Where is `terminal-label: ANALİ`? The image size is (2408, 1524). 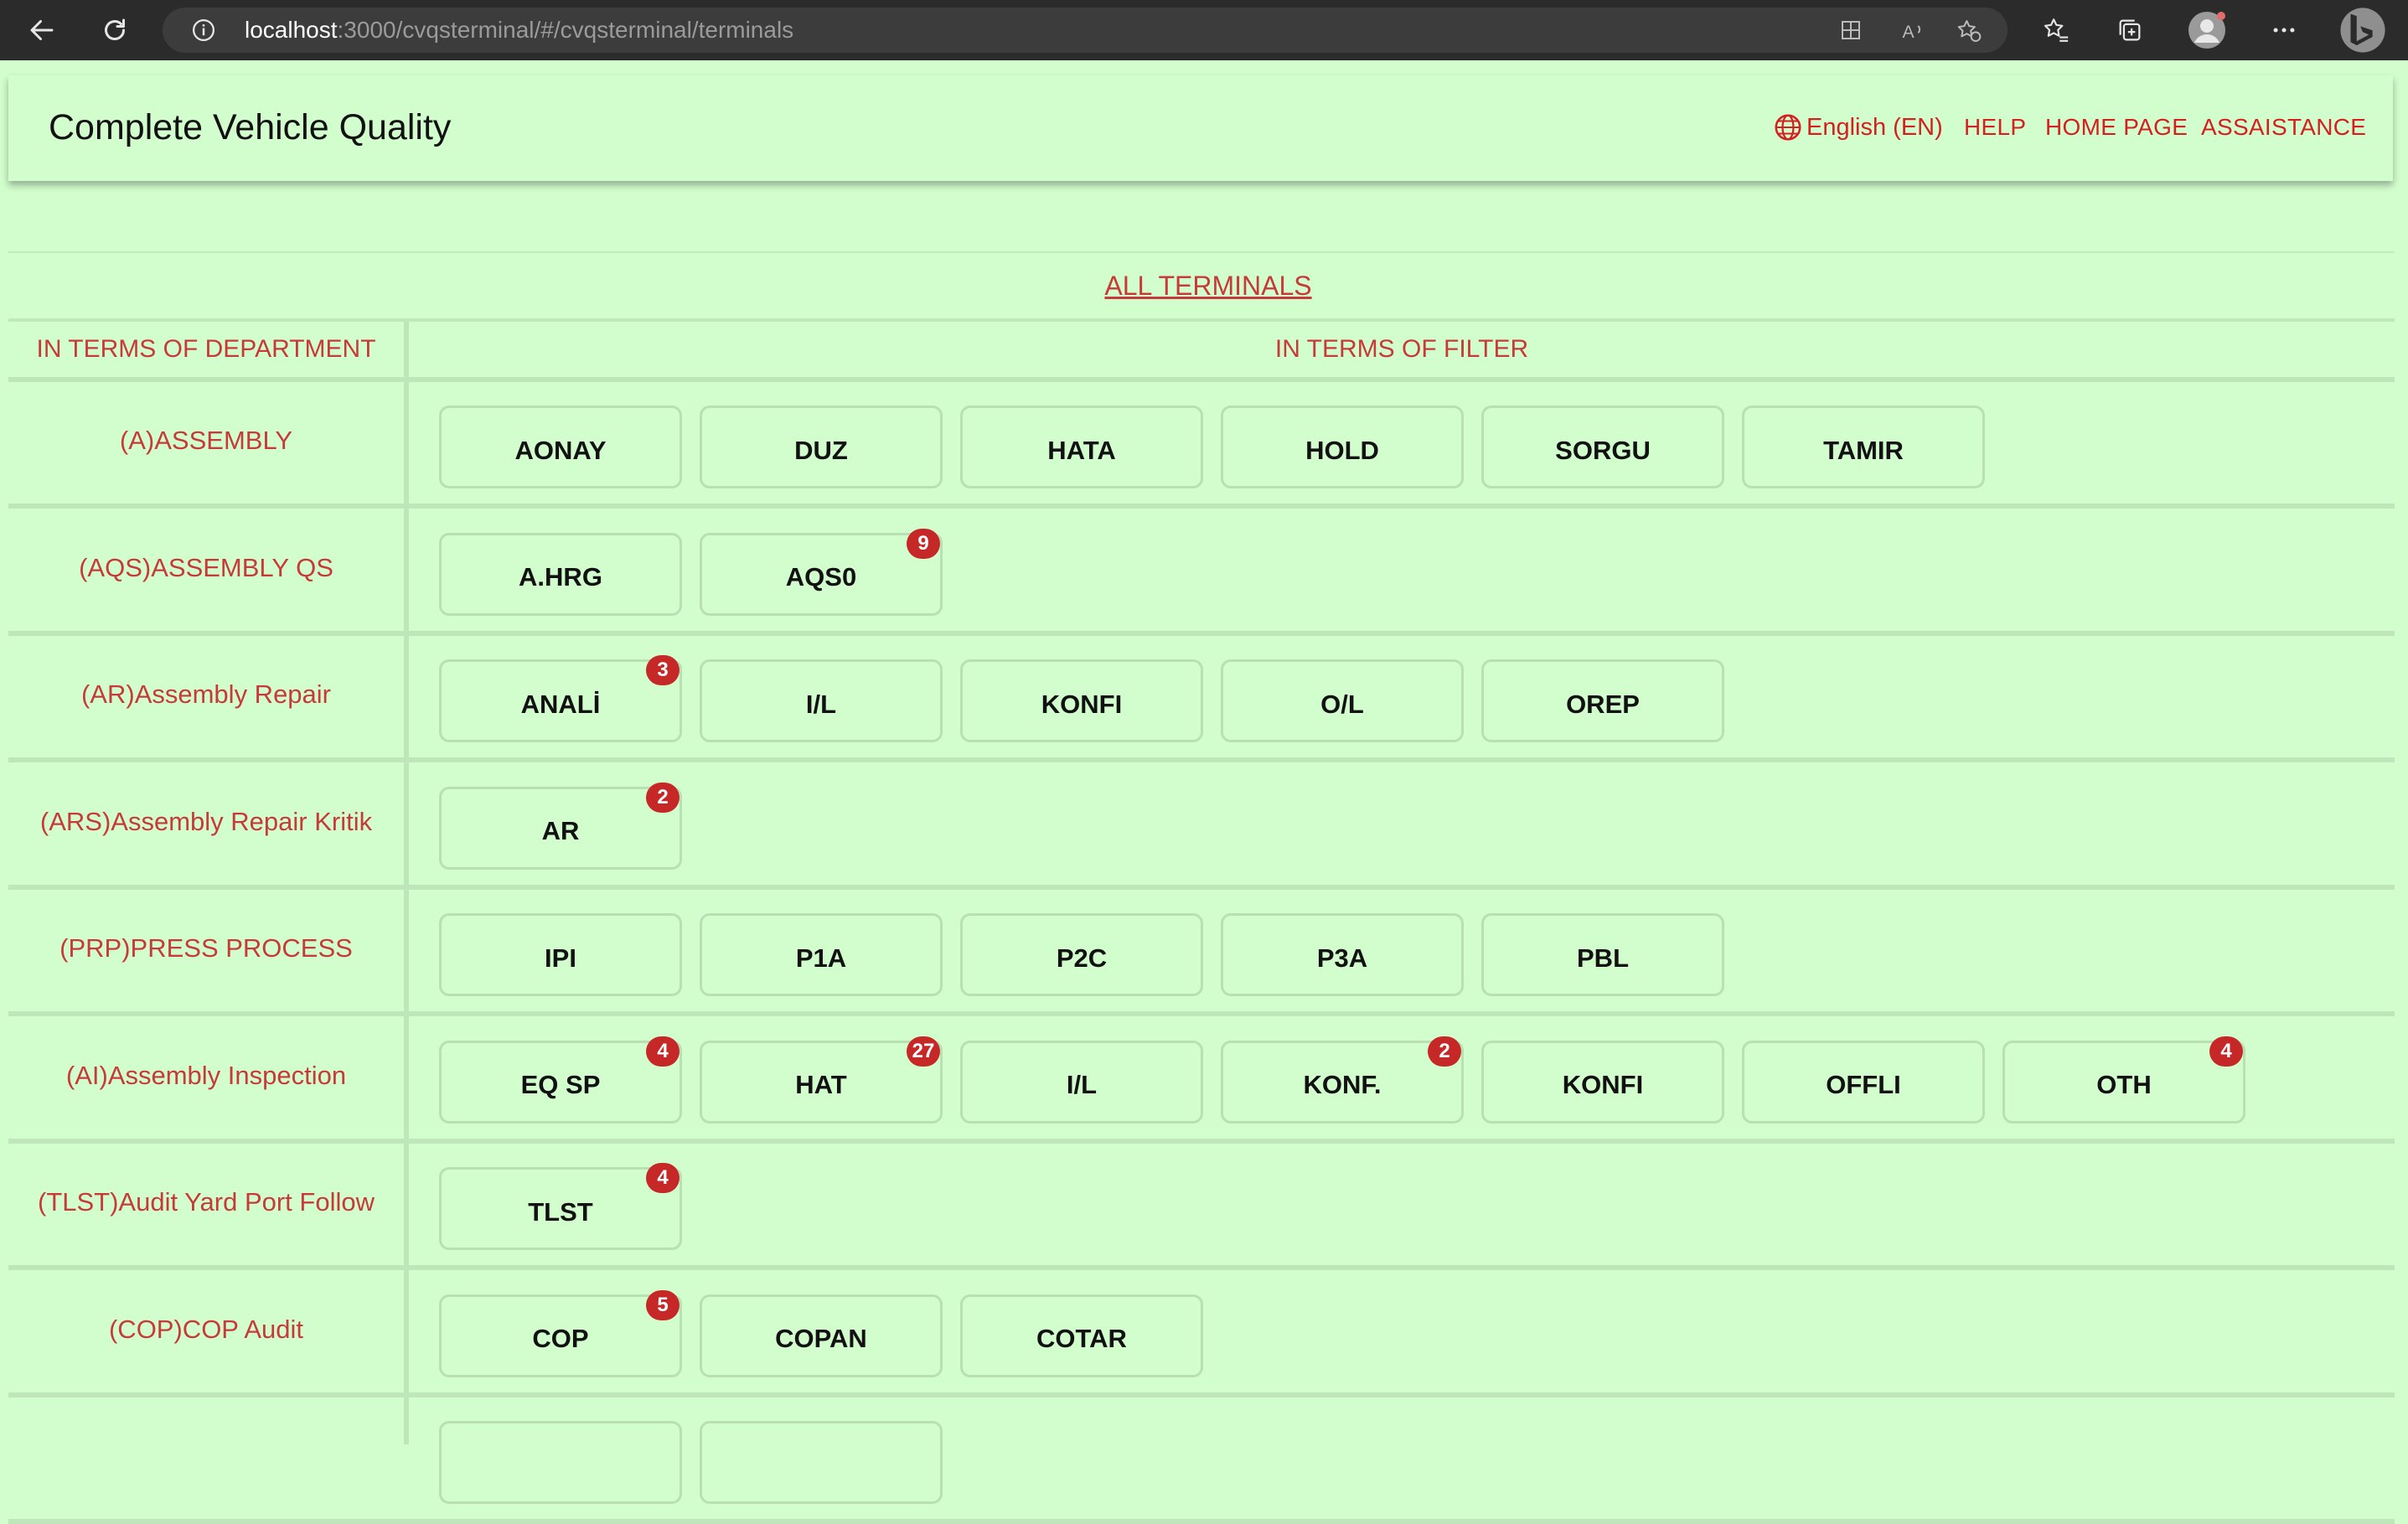
terminal-label: ANALİ is located at coordinates (560, 704).